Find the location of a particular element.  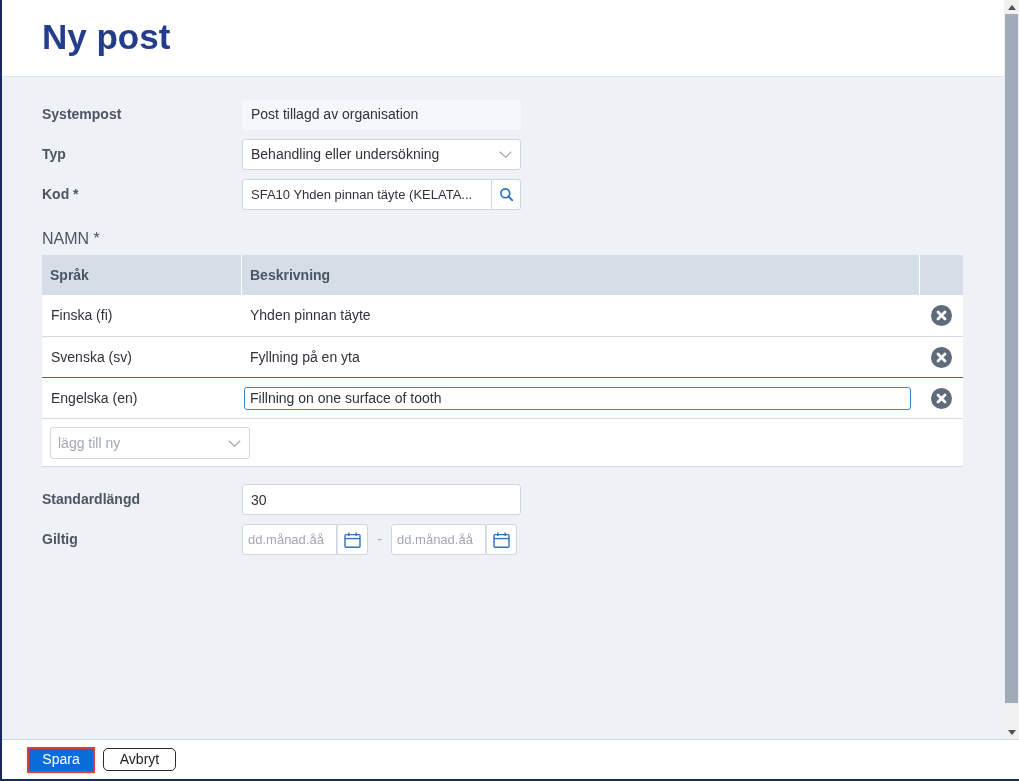

save-button: Spara is located at coordinates (61, 759).